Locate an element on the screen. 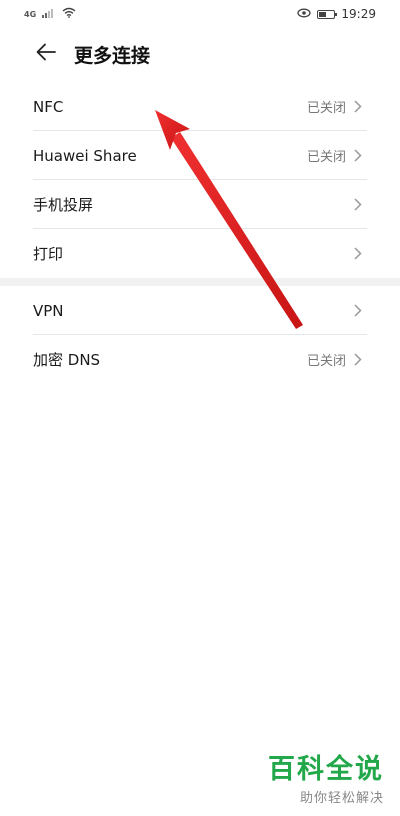  back-button is located at coordinates (46, 54).